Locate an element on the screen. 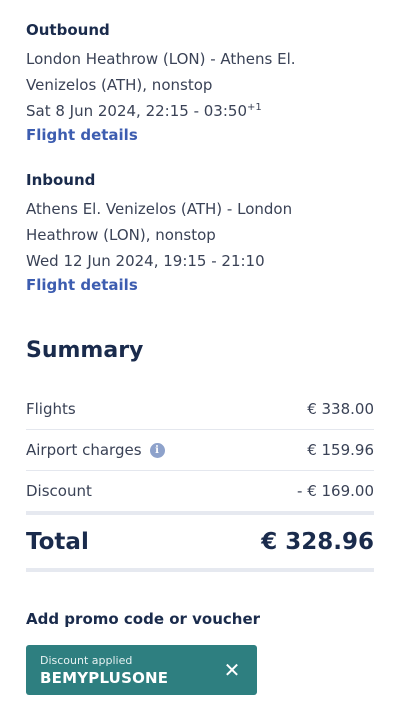 The image size is (400, 716). summary-row-label-group: Airport charges i is located at coordinates (95, 450).